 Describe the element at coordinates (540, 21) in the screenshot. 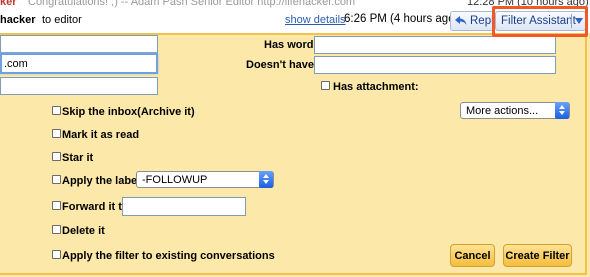

I see `annotation-highlight-box` at that location.